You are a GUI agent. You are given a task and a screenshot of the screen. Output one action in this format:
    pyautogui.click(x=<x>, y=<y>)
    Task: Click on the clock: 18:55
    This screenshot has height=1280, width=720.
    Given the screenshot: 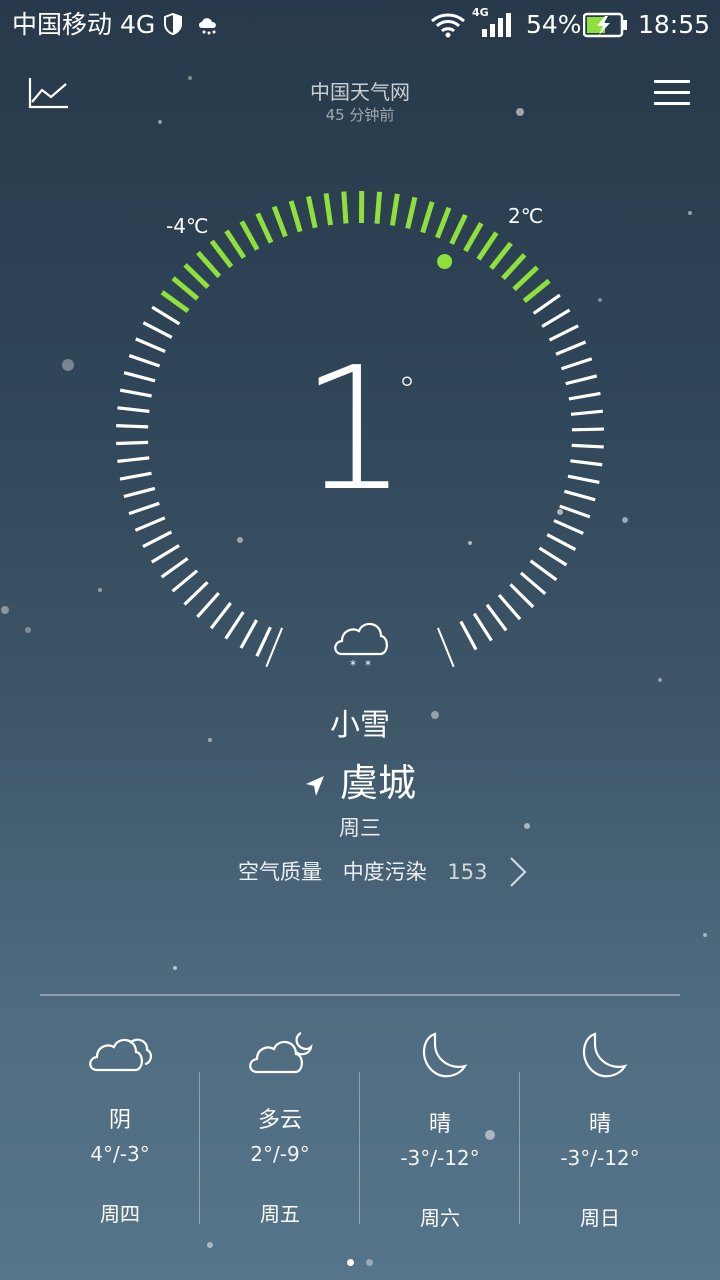 What is the action you would take?
    pyautogui.click(x=674, y=24)
    